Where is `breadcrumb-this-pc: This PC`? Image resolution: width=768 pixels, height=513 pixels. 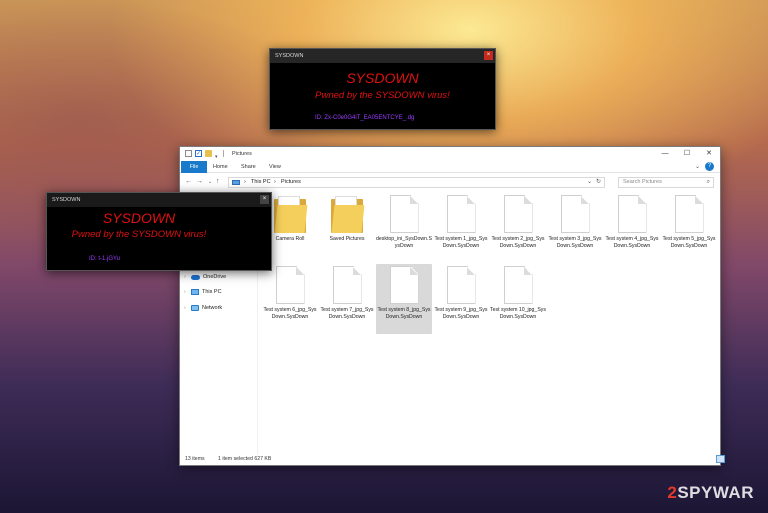
breadcrumb-this-pc: This PC is located at coordinates (261, 182).